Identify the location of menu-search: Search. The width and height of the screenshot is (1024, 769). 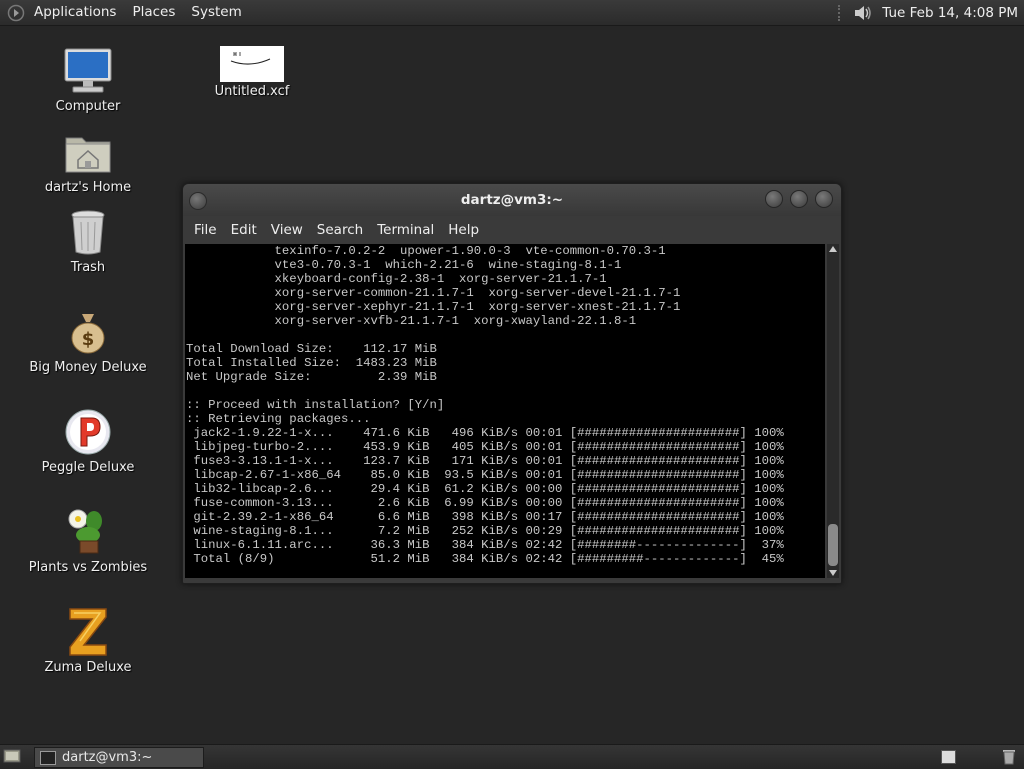
(340, 230).